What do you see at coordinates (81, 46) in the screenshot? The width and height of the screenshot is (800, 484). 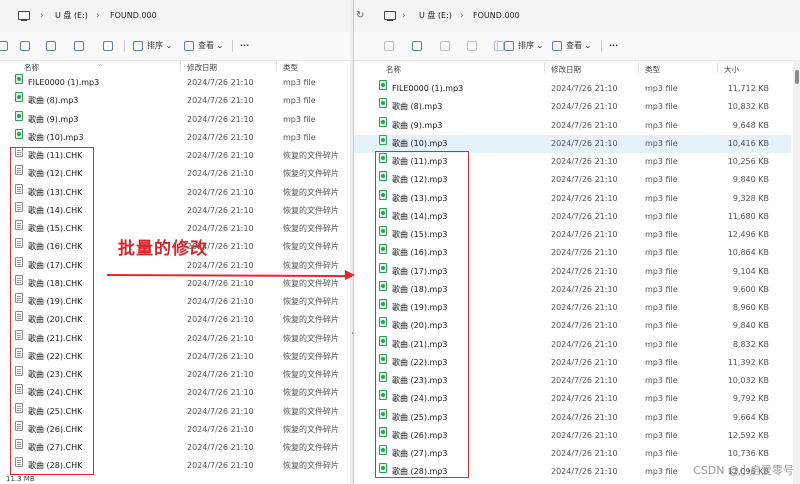 I see `copy-path-button` at bounding box center [81, 46].